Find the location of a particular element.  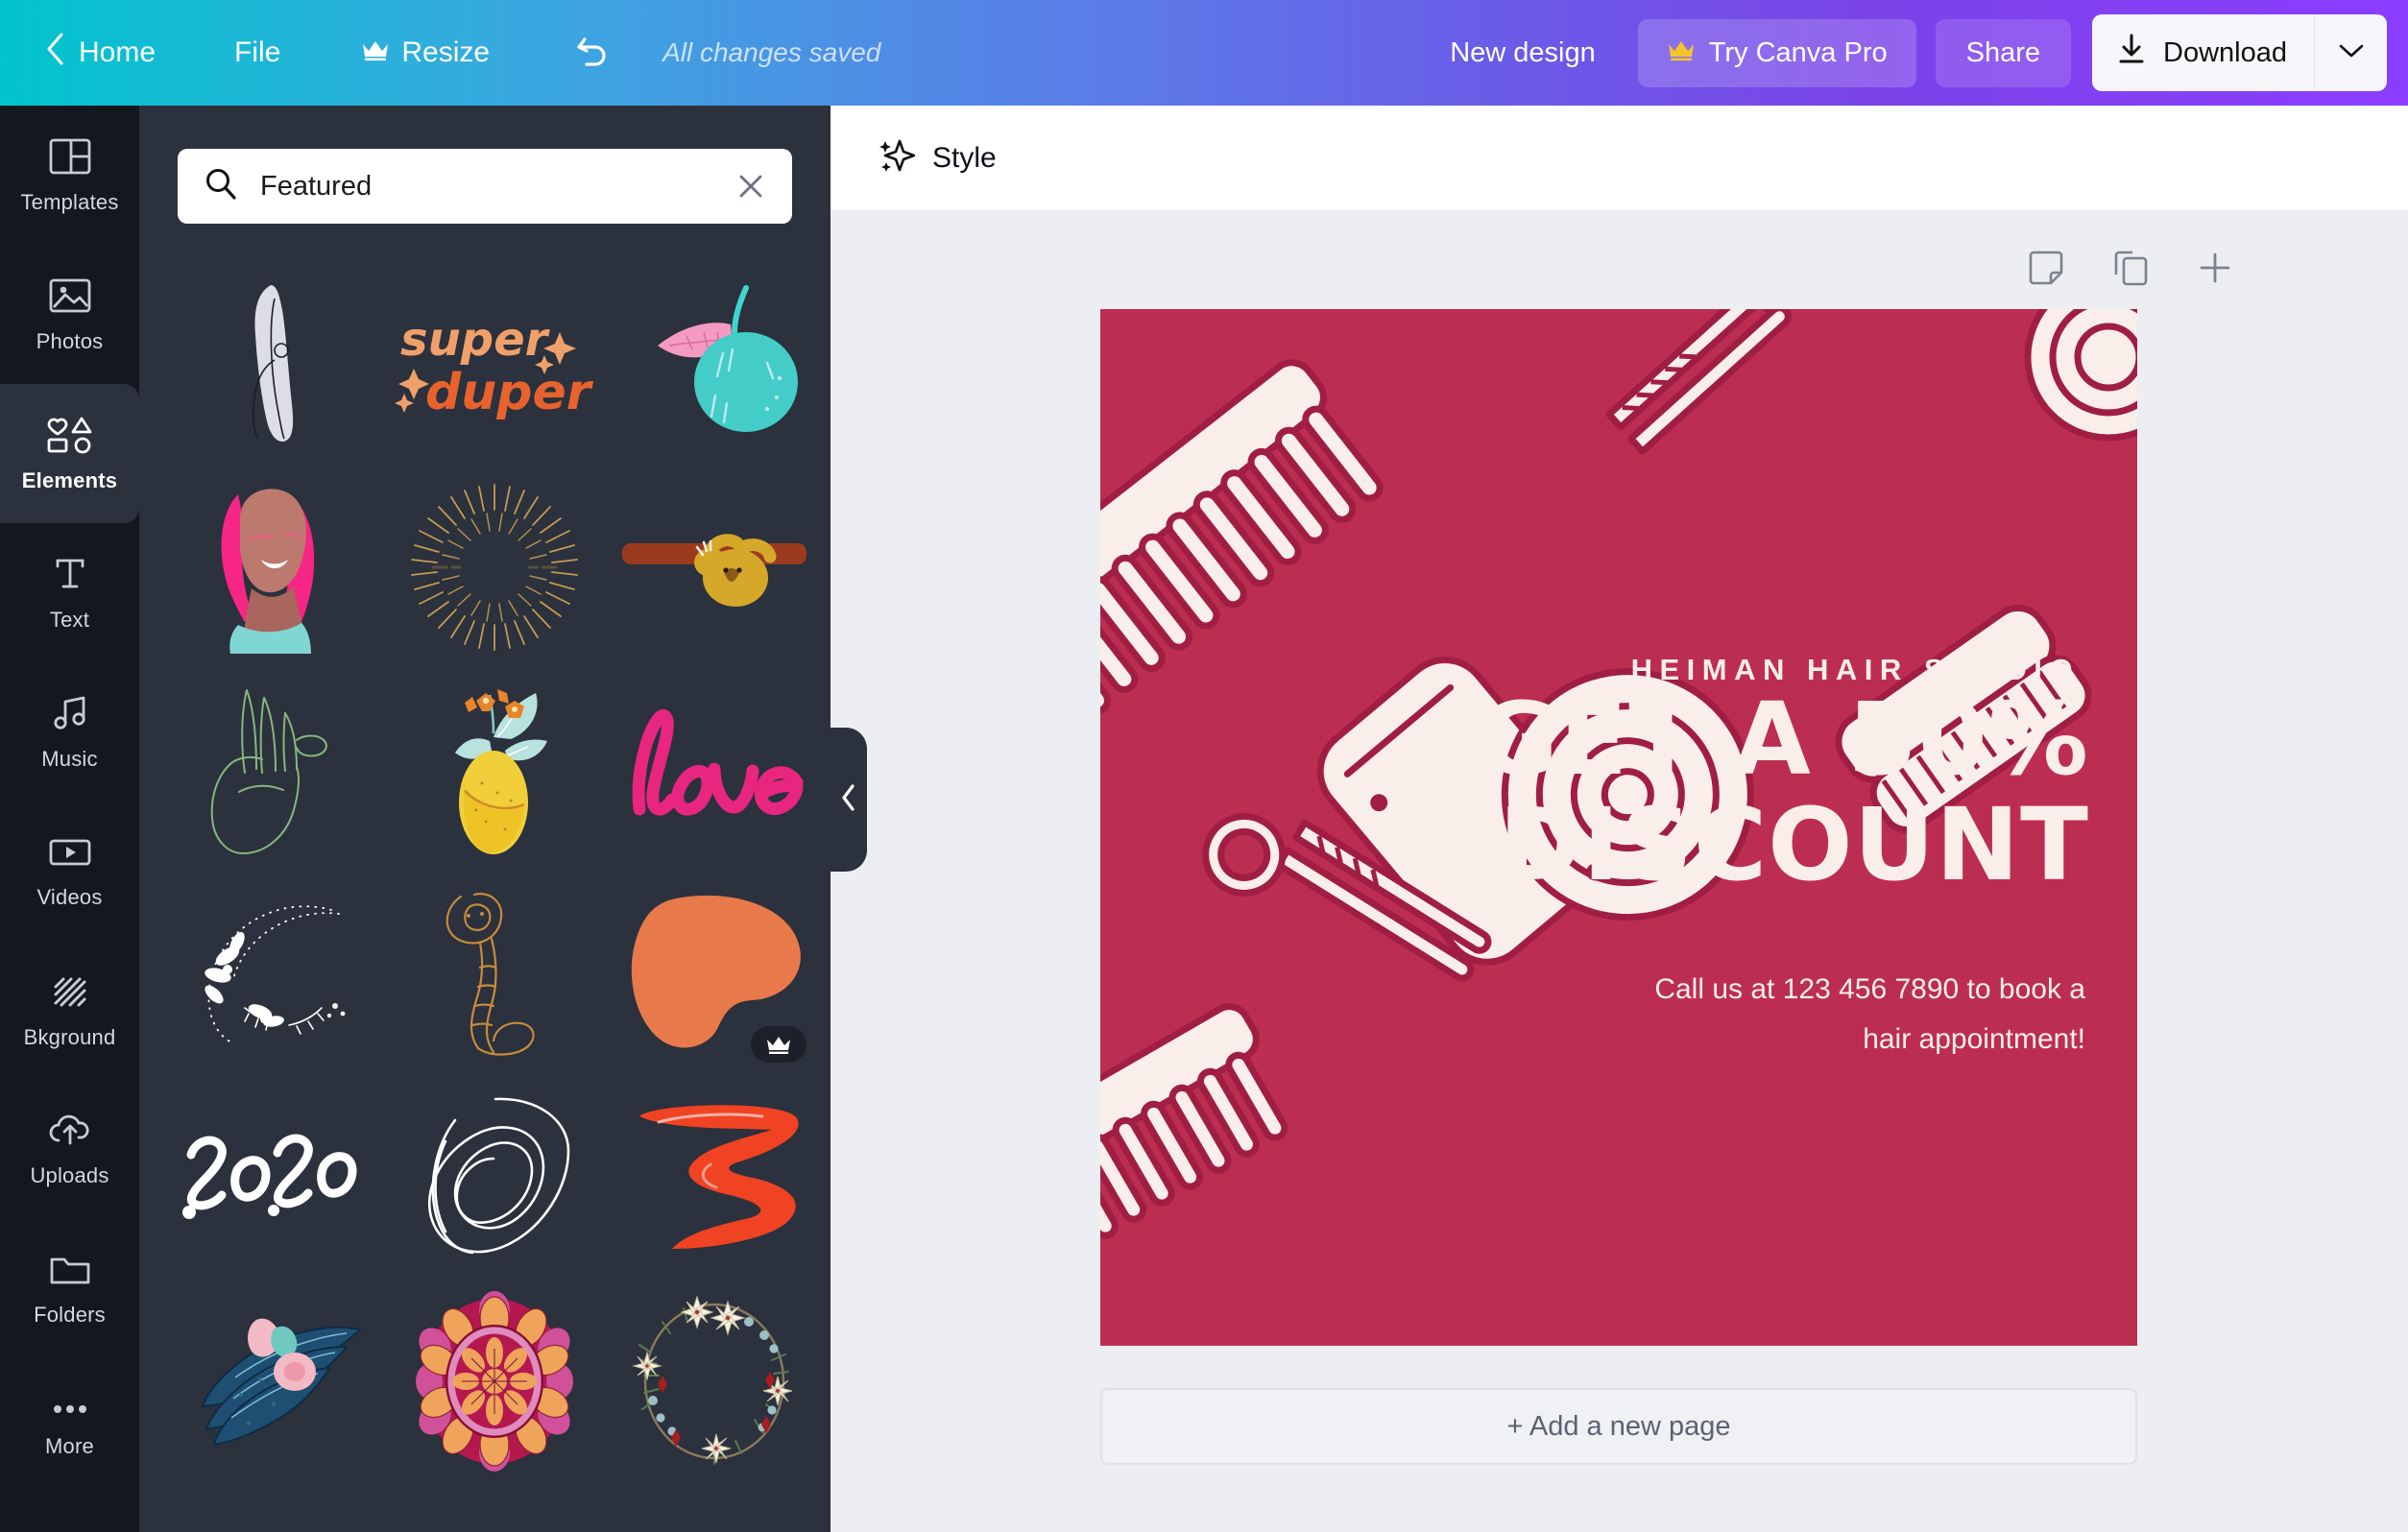

element-thumb-cobra-snake-line-art is located at coordinates (494, 974).